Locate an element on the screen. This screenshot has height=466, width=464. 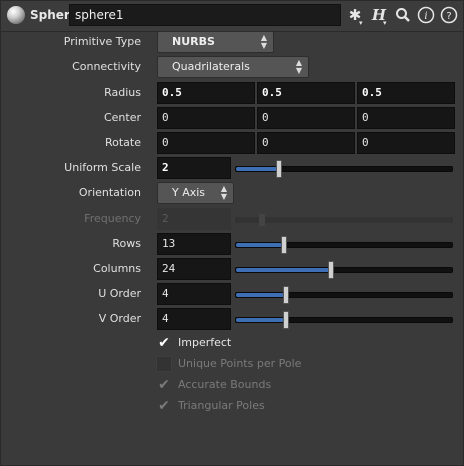
unique-points-per-pole-label: Unique Points per Pole is located at coordinates (240, 363).